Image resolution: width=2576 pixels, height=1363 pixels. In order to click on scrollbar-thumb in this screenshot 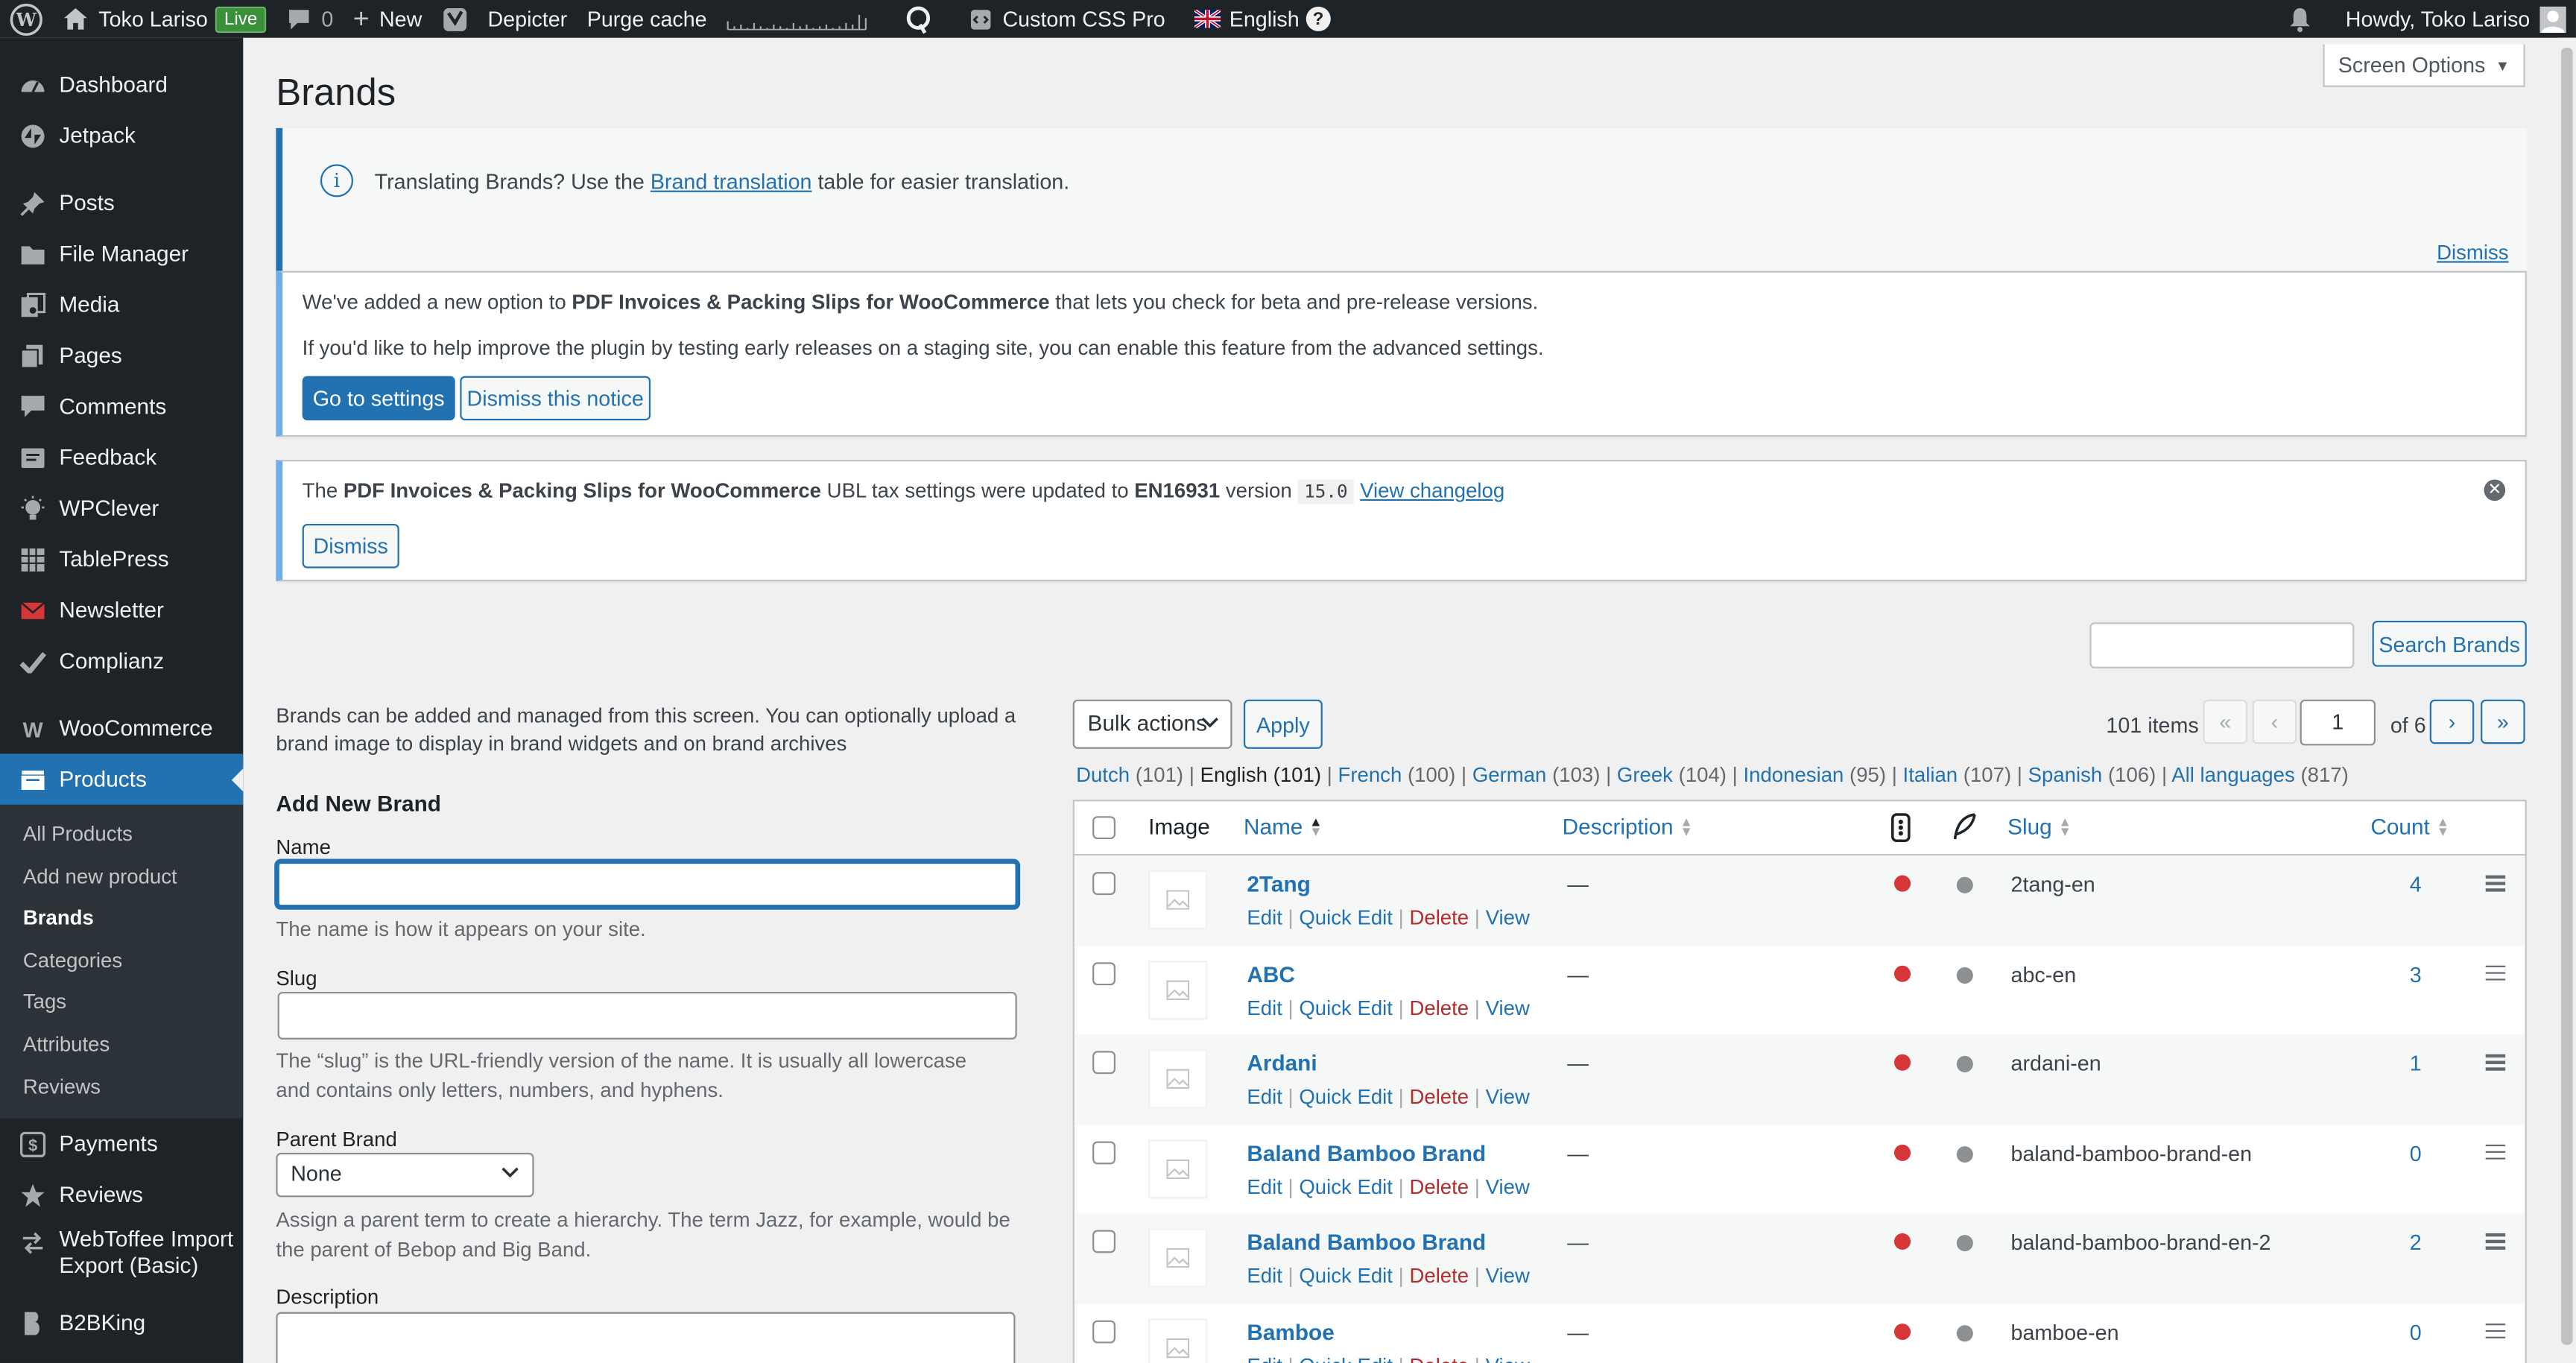, I will do `click(2567, 696)`.